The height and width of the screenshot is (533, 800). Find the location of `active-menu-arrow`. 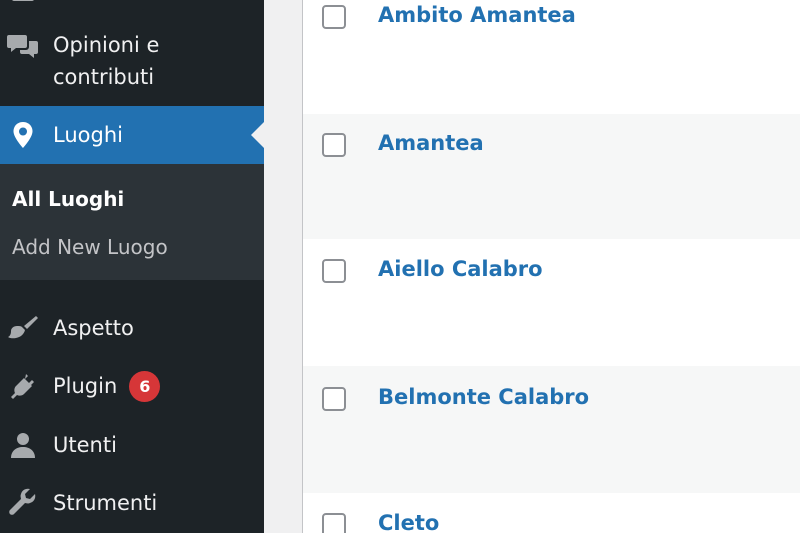

active-menu-arrow is located at coordinates (257, 135).